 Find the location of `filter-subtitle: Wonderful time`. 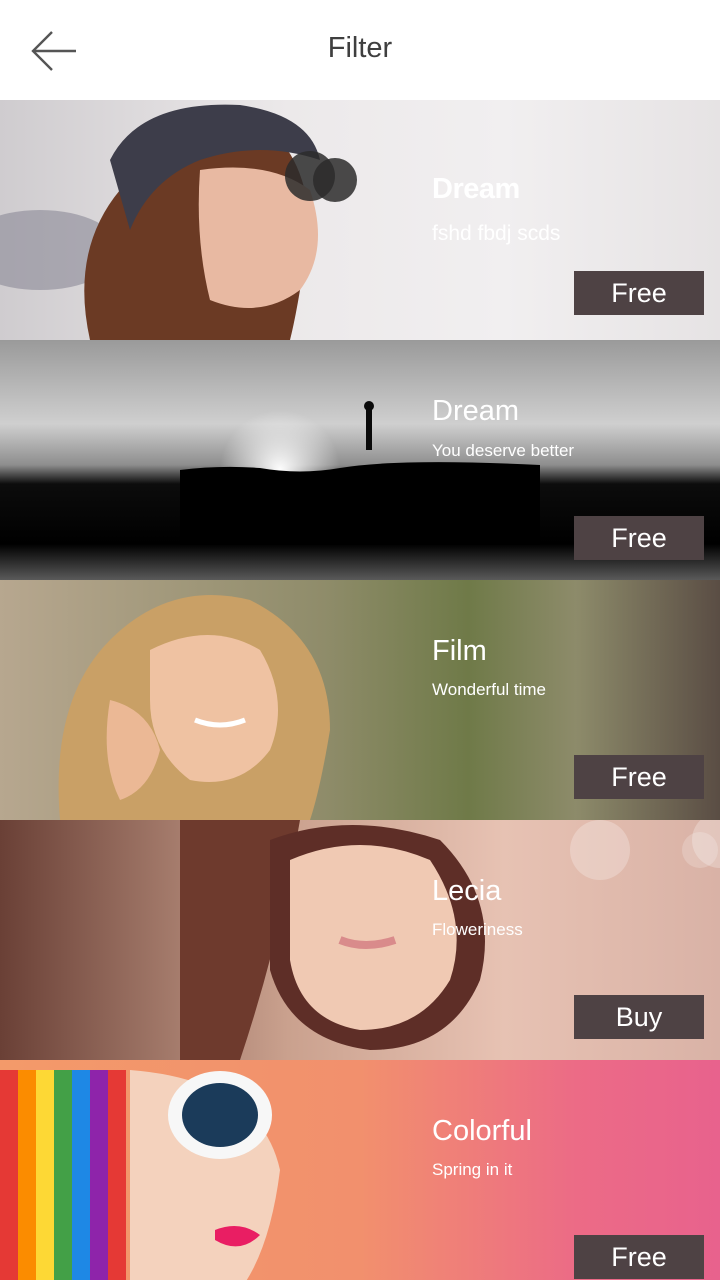

filter-subtitle: Wonderful time is located at coordinates (489, 689).